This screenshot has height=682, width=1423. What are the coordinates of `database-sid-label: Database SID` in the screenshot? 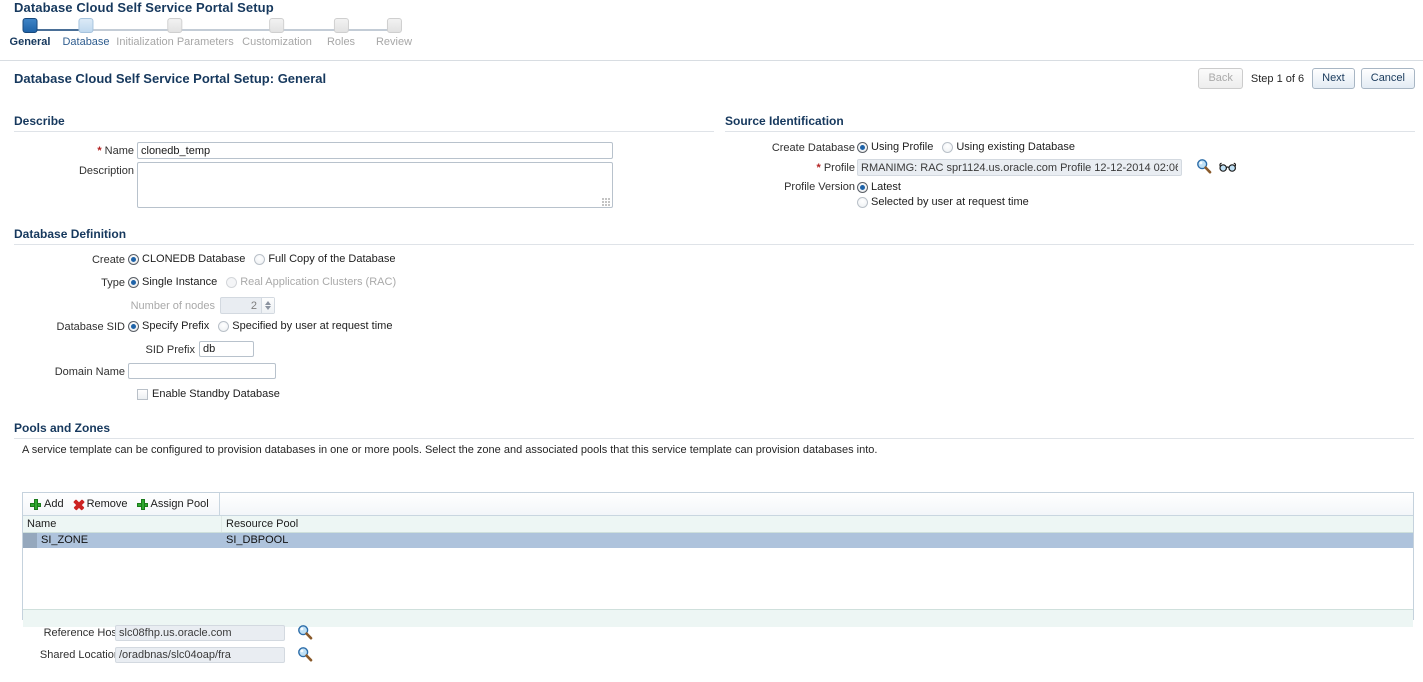 It's located at (90, 327).